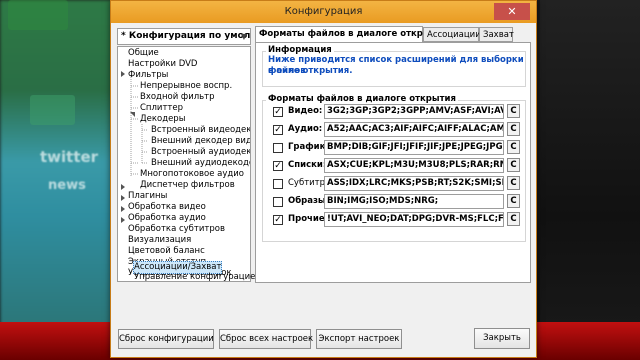 The width and height of the screenshot is (640, 360). Describe the element at coordinates (266, 339) in the screenshot. I see `reset-all-button: Сброс всех настроек` at that location.